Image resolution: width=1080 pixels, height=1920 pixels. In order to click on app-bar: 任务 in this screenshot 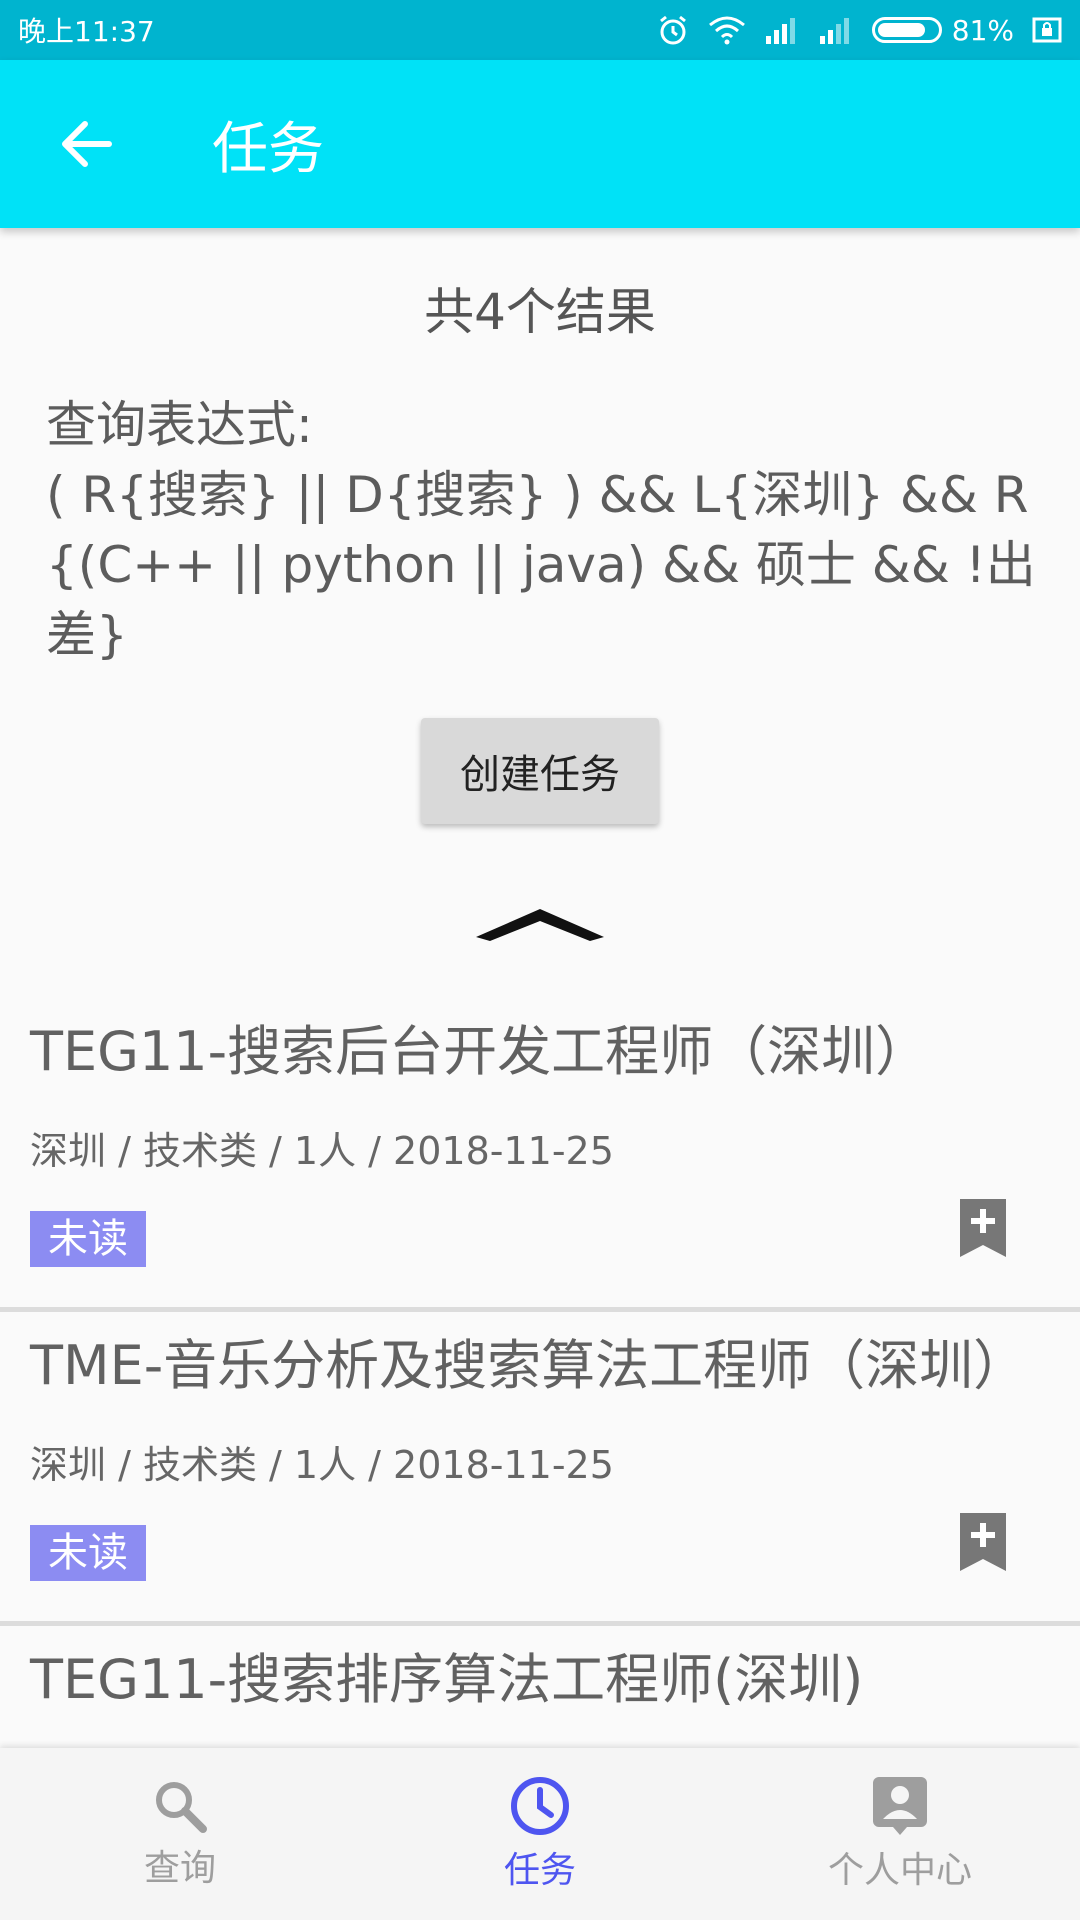, I will do `click(540, 144)`.